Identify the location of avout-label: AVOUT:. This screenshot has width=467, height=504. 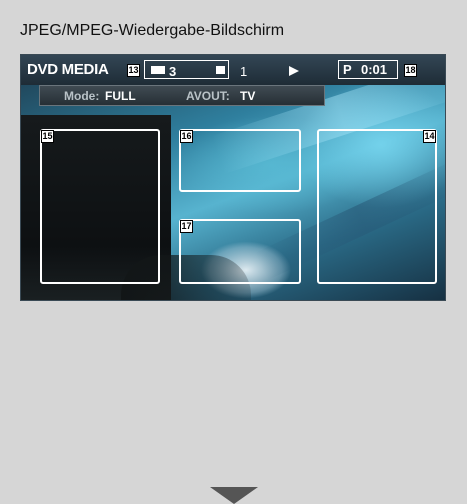
(208, 96).